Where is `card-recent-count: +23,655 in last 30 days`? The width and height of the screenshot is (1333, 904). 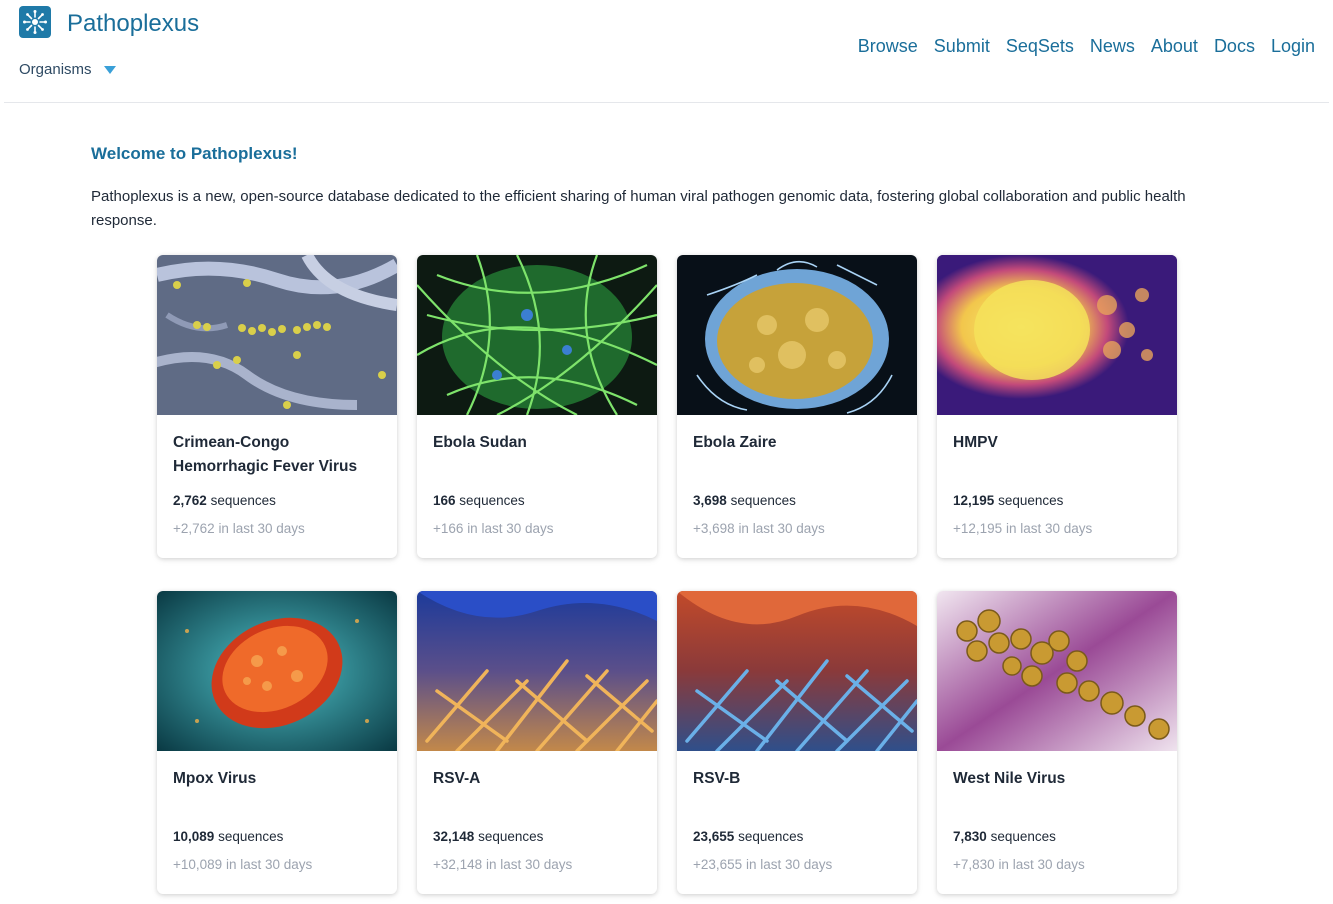 card-recent-count: +23,655 in last 30 days is located at coordinates (763, 864).